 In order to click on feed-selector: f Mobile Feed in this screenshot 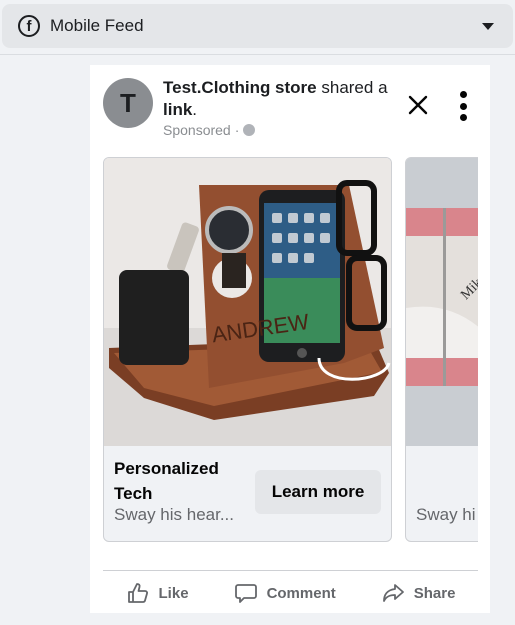, I will do `click(257, 26)`.